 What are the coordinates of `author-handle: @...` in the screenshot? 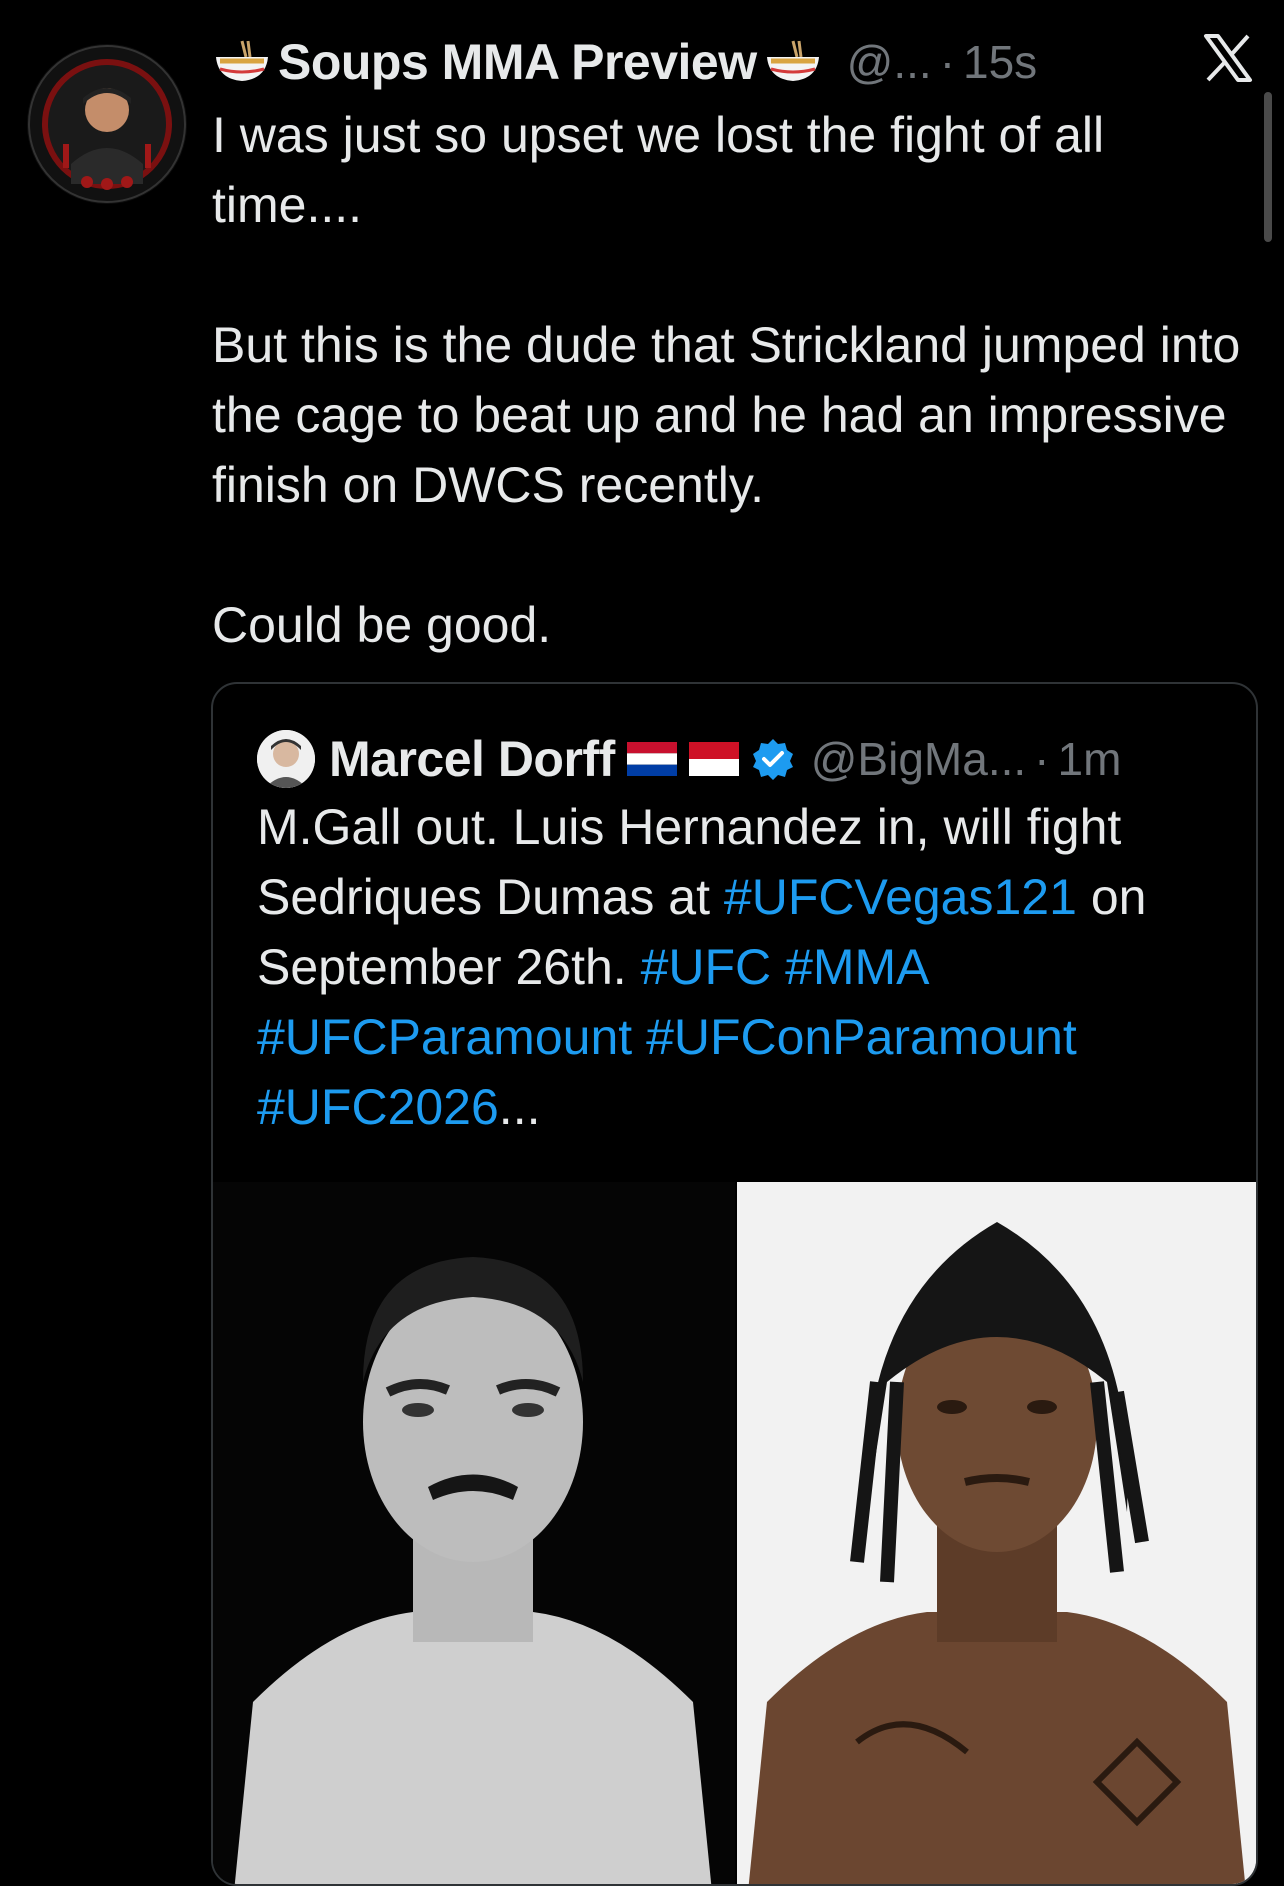 It's located at (889, 62).